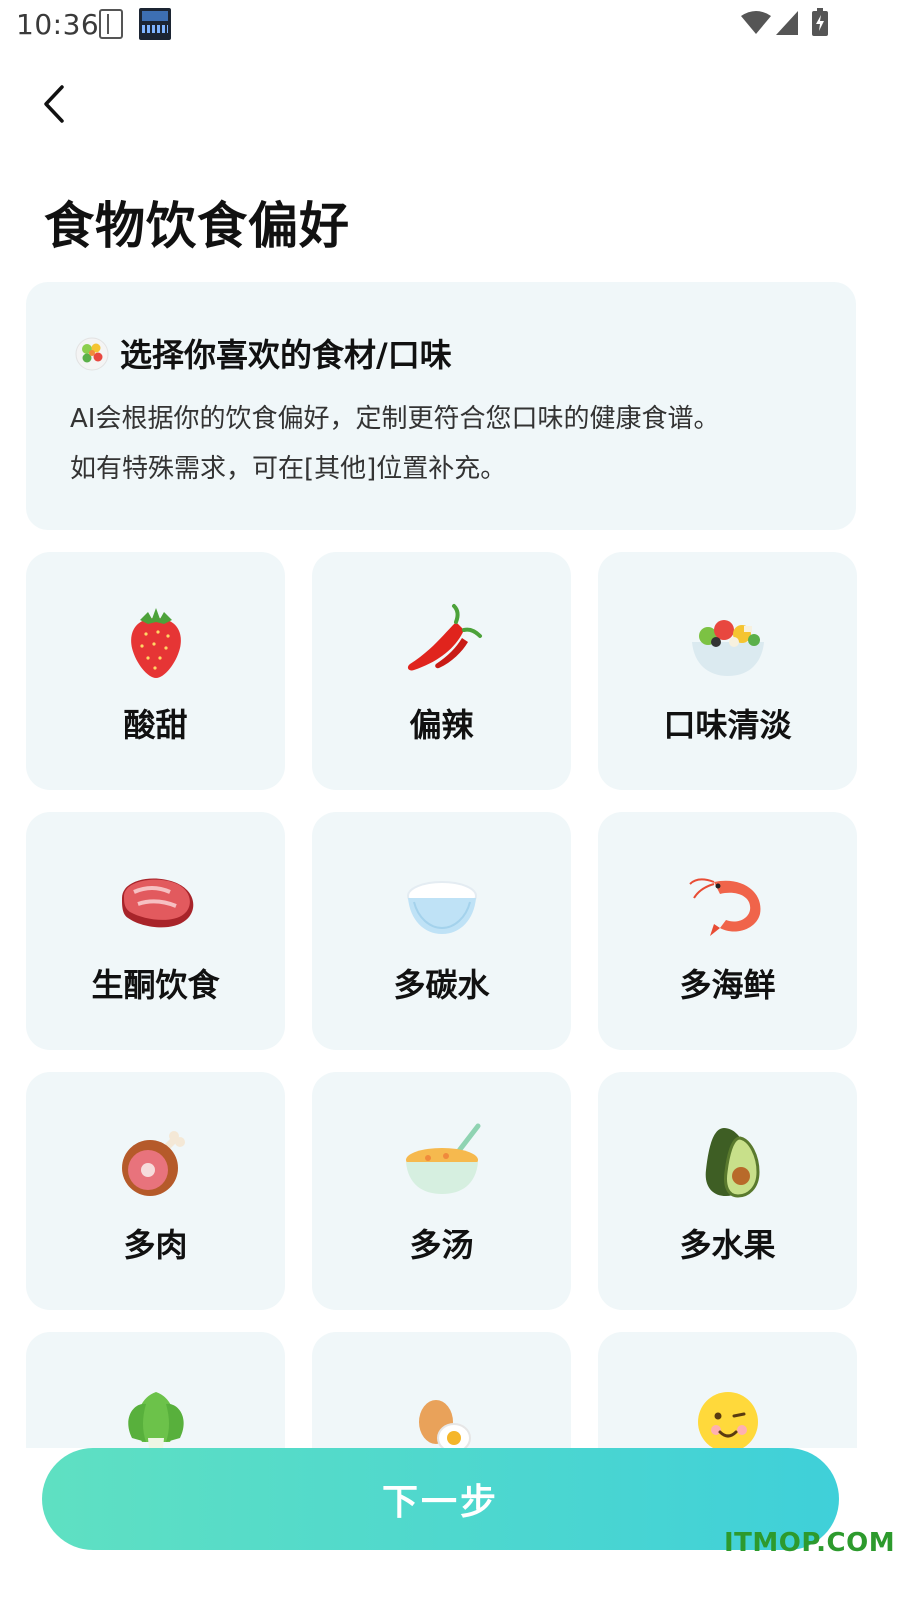 Image resolution: width=900 pixels, height=1600 pixels. I want to click on option-label: 生酮饮食, so click(155, 985).